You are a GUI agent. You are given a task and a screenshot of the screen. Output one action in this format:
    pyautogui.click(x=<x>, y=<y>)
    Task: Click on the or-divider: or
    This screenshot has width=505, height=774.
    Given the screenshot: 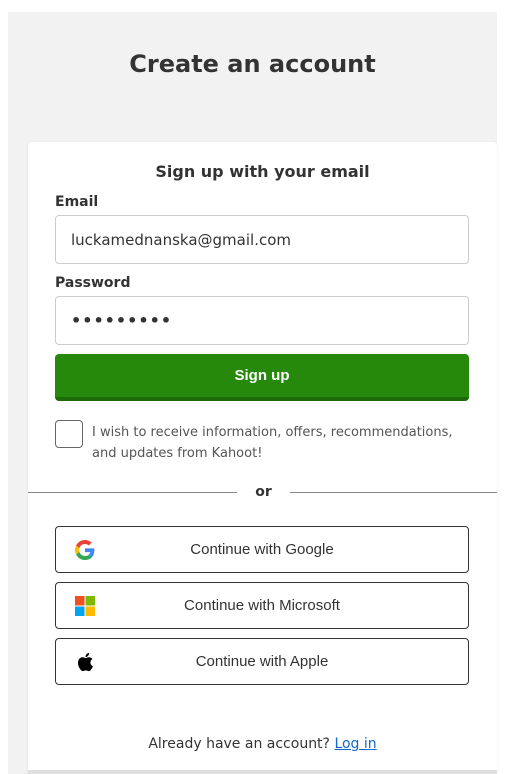 What is the action you would take?
    pyautogui.click(x=262, y=492)
    